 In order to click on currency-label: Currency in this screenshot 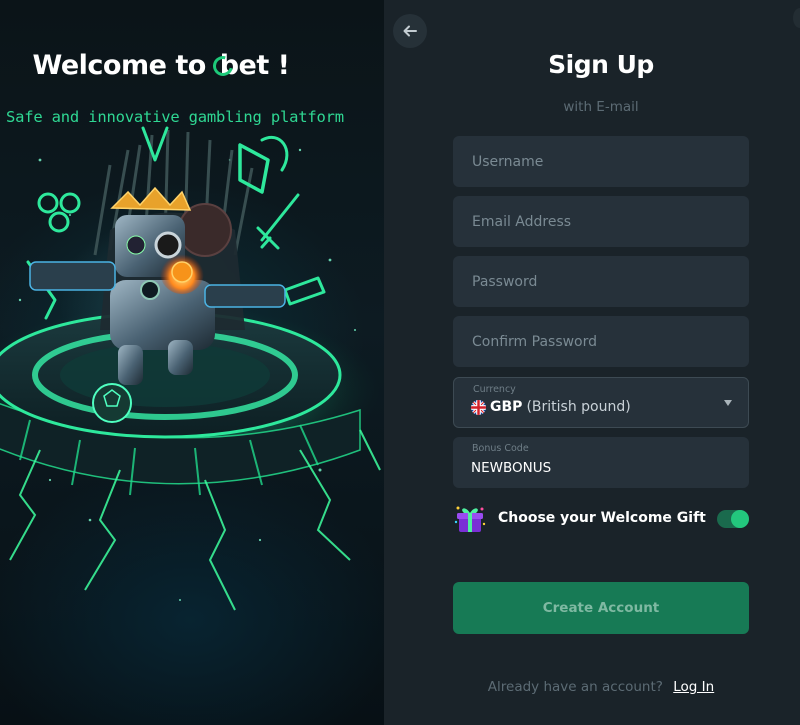, I will do `click(494, 389)`.